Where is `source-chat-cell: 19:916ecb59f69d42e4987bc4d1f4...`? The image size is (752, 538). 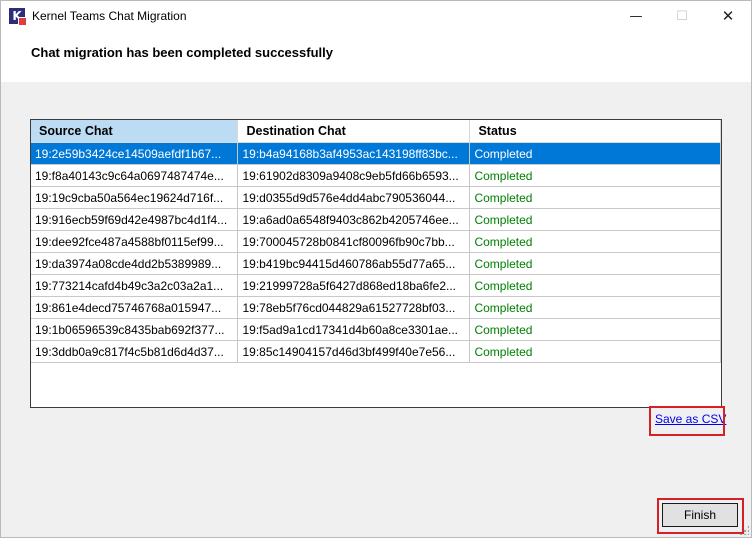 source-chat-cell: 19:916ecb59f69d42e4987bc4d1f4... is located at coordinates (135, 219).